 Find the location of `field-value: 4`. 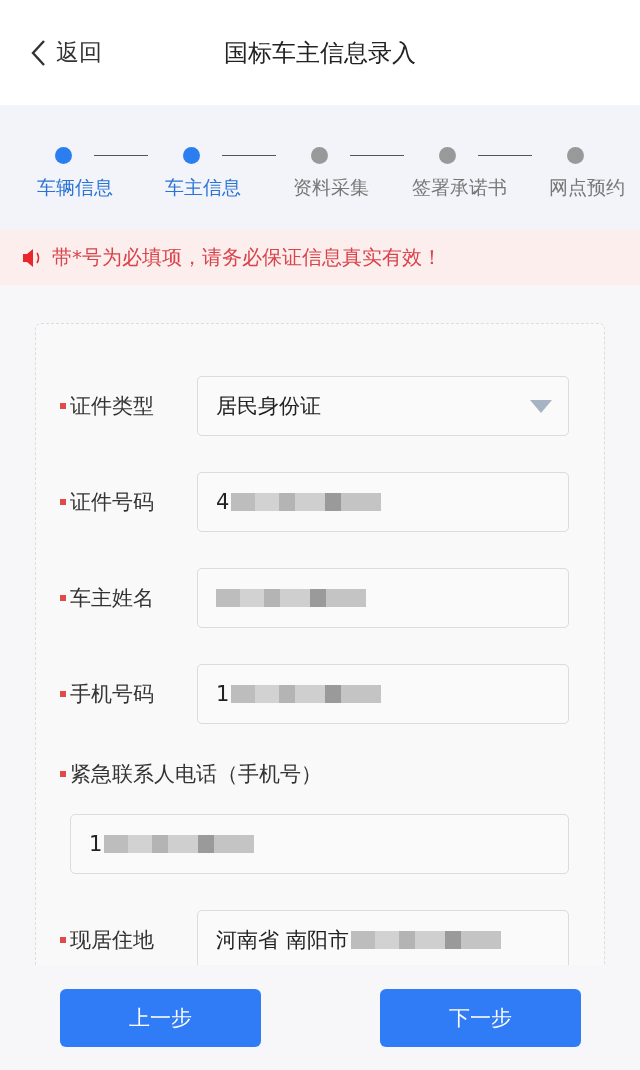

field-value: 4 is located at coordinates (223, 502).